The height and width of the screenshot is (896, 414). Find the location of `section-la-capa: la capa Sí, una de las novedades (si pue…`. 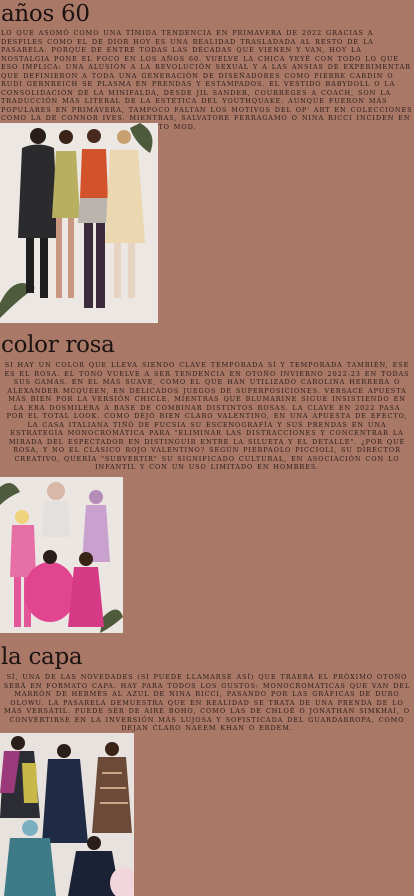

section-la-capa: la capa Sí, una de las novedades (si pue… is located at coordinates (207, 689).